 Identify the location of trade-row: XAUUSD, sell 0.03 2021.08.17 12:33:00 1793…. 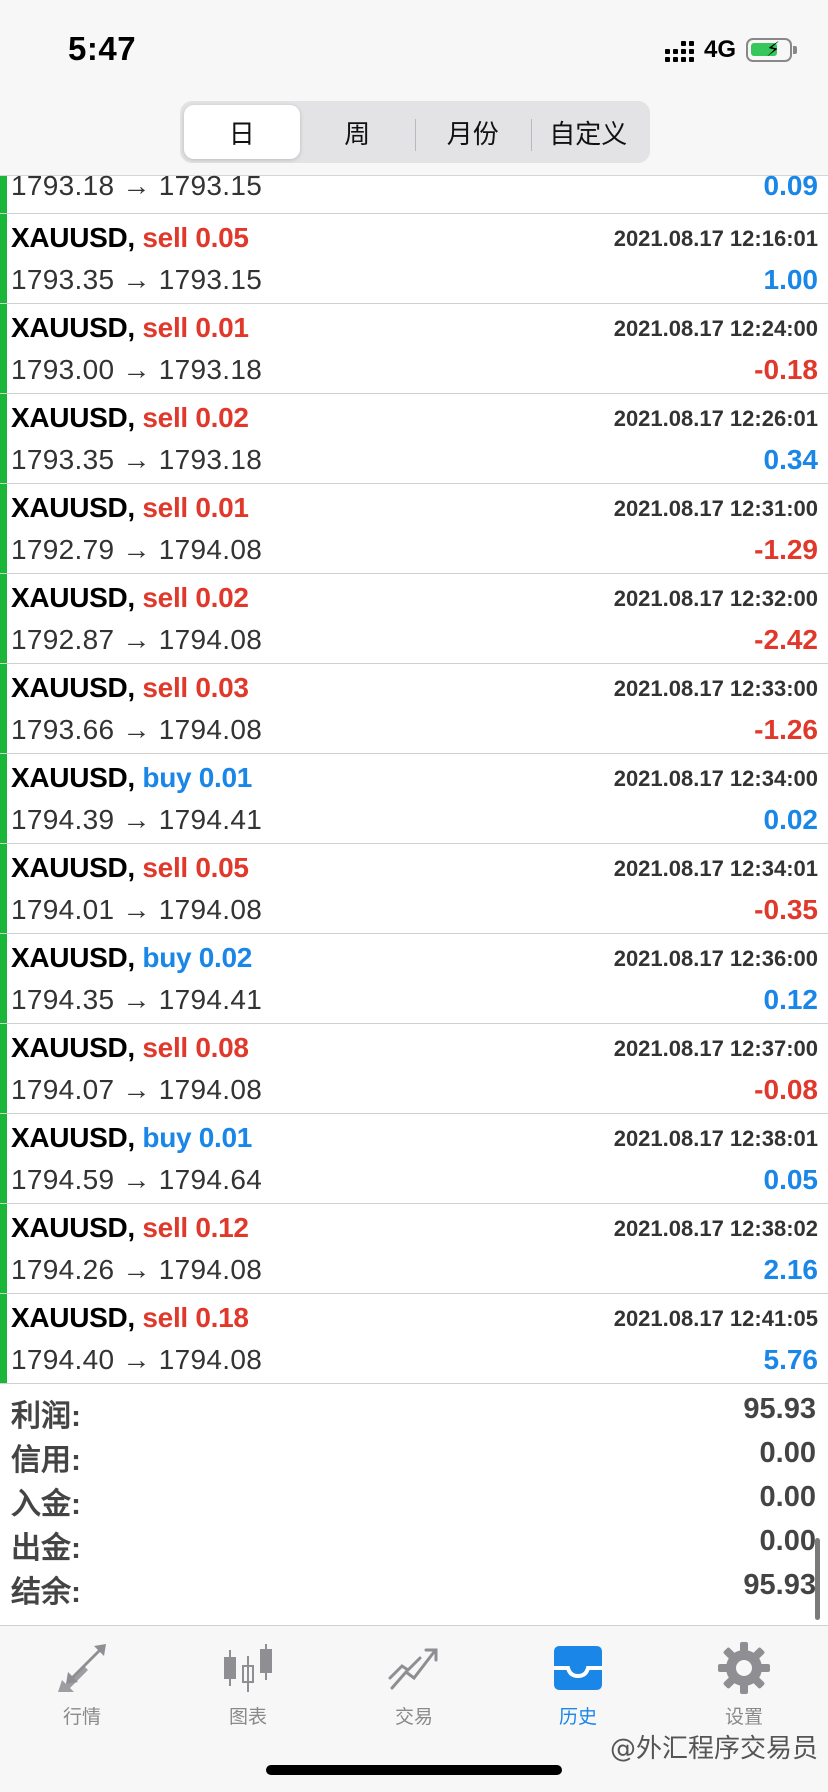
(414, 709).